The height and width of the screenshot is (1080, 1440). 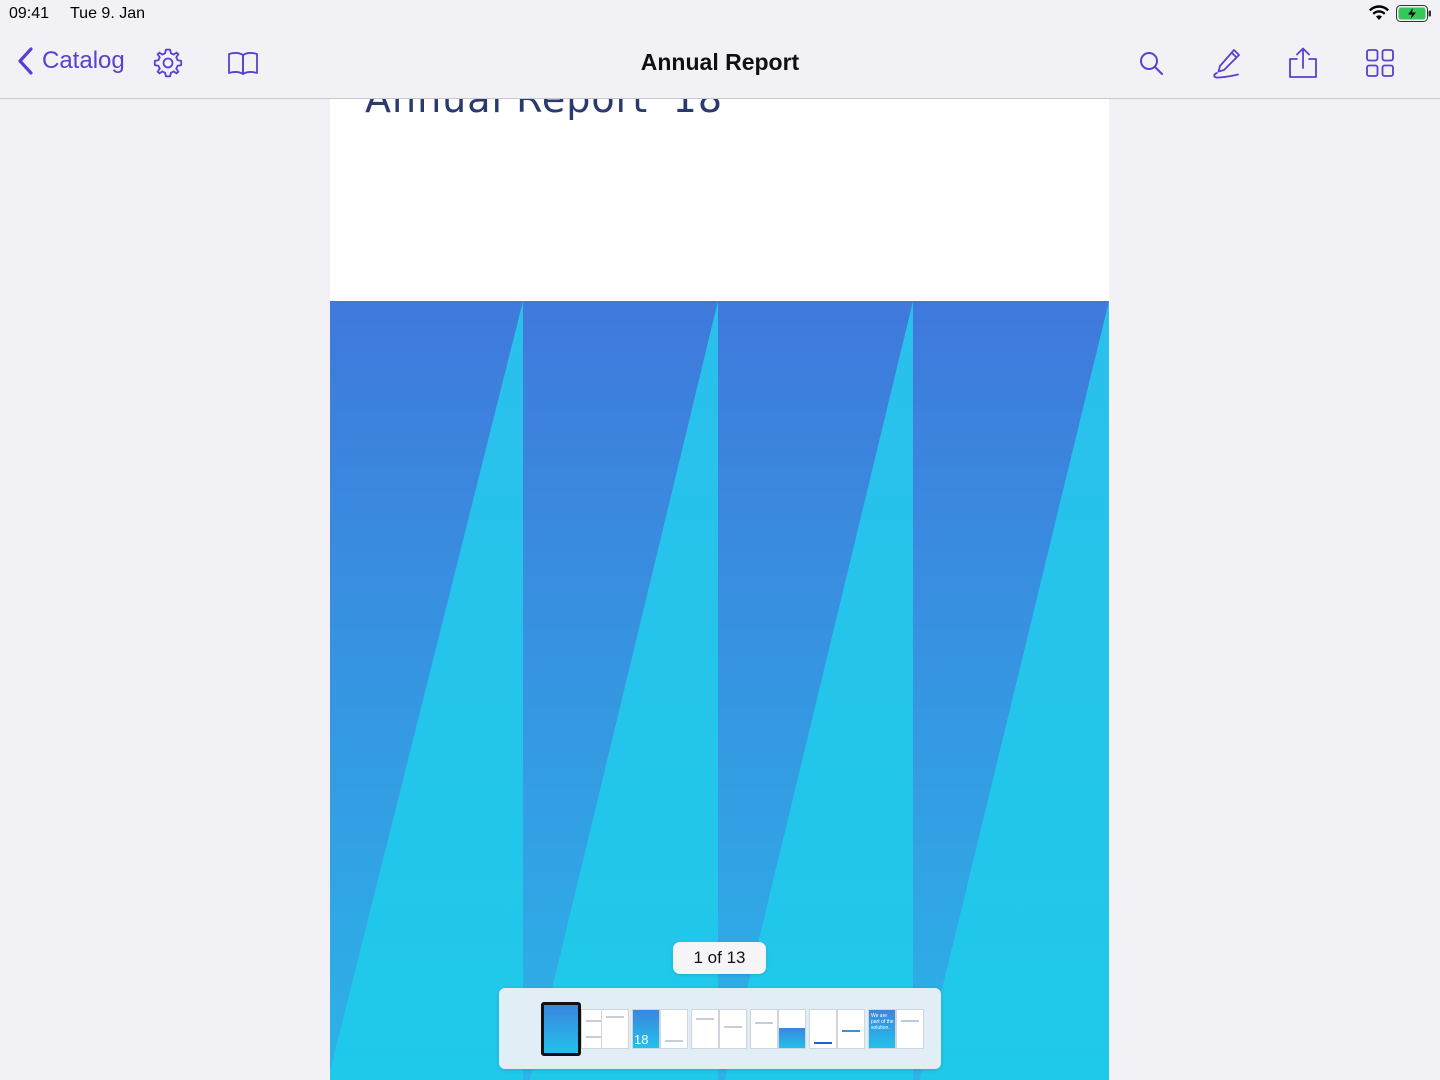 I want to click on thumbnail-label: We are part of the solution., so click(x=882, y=1022).